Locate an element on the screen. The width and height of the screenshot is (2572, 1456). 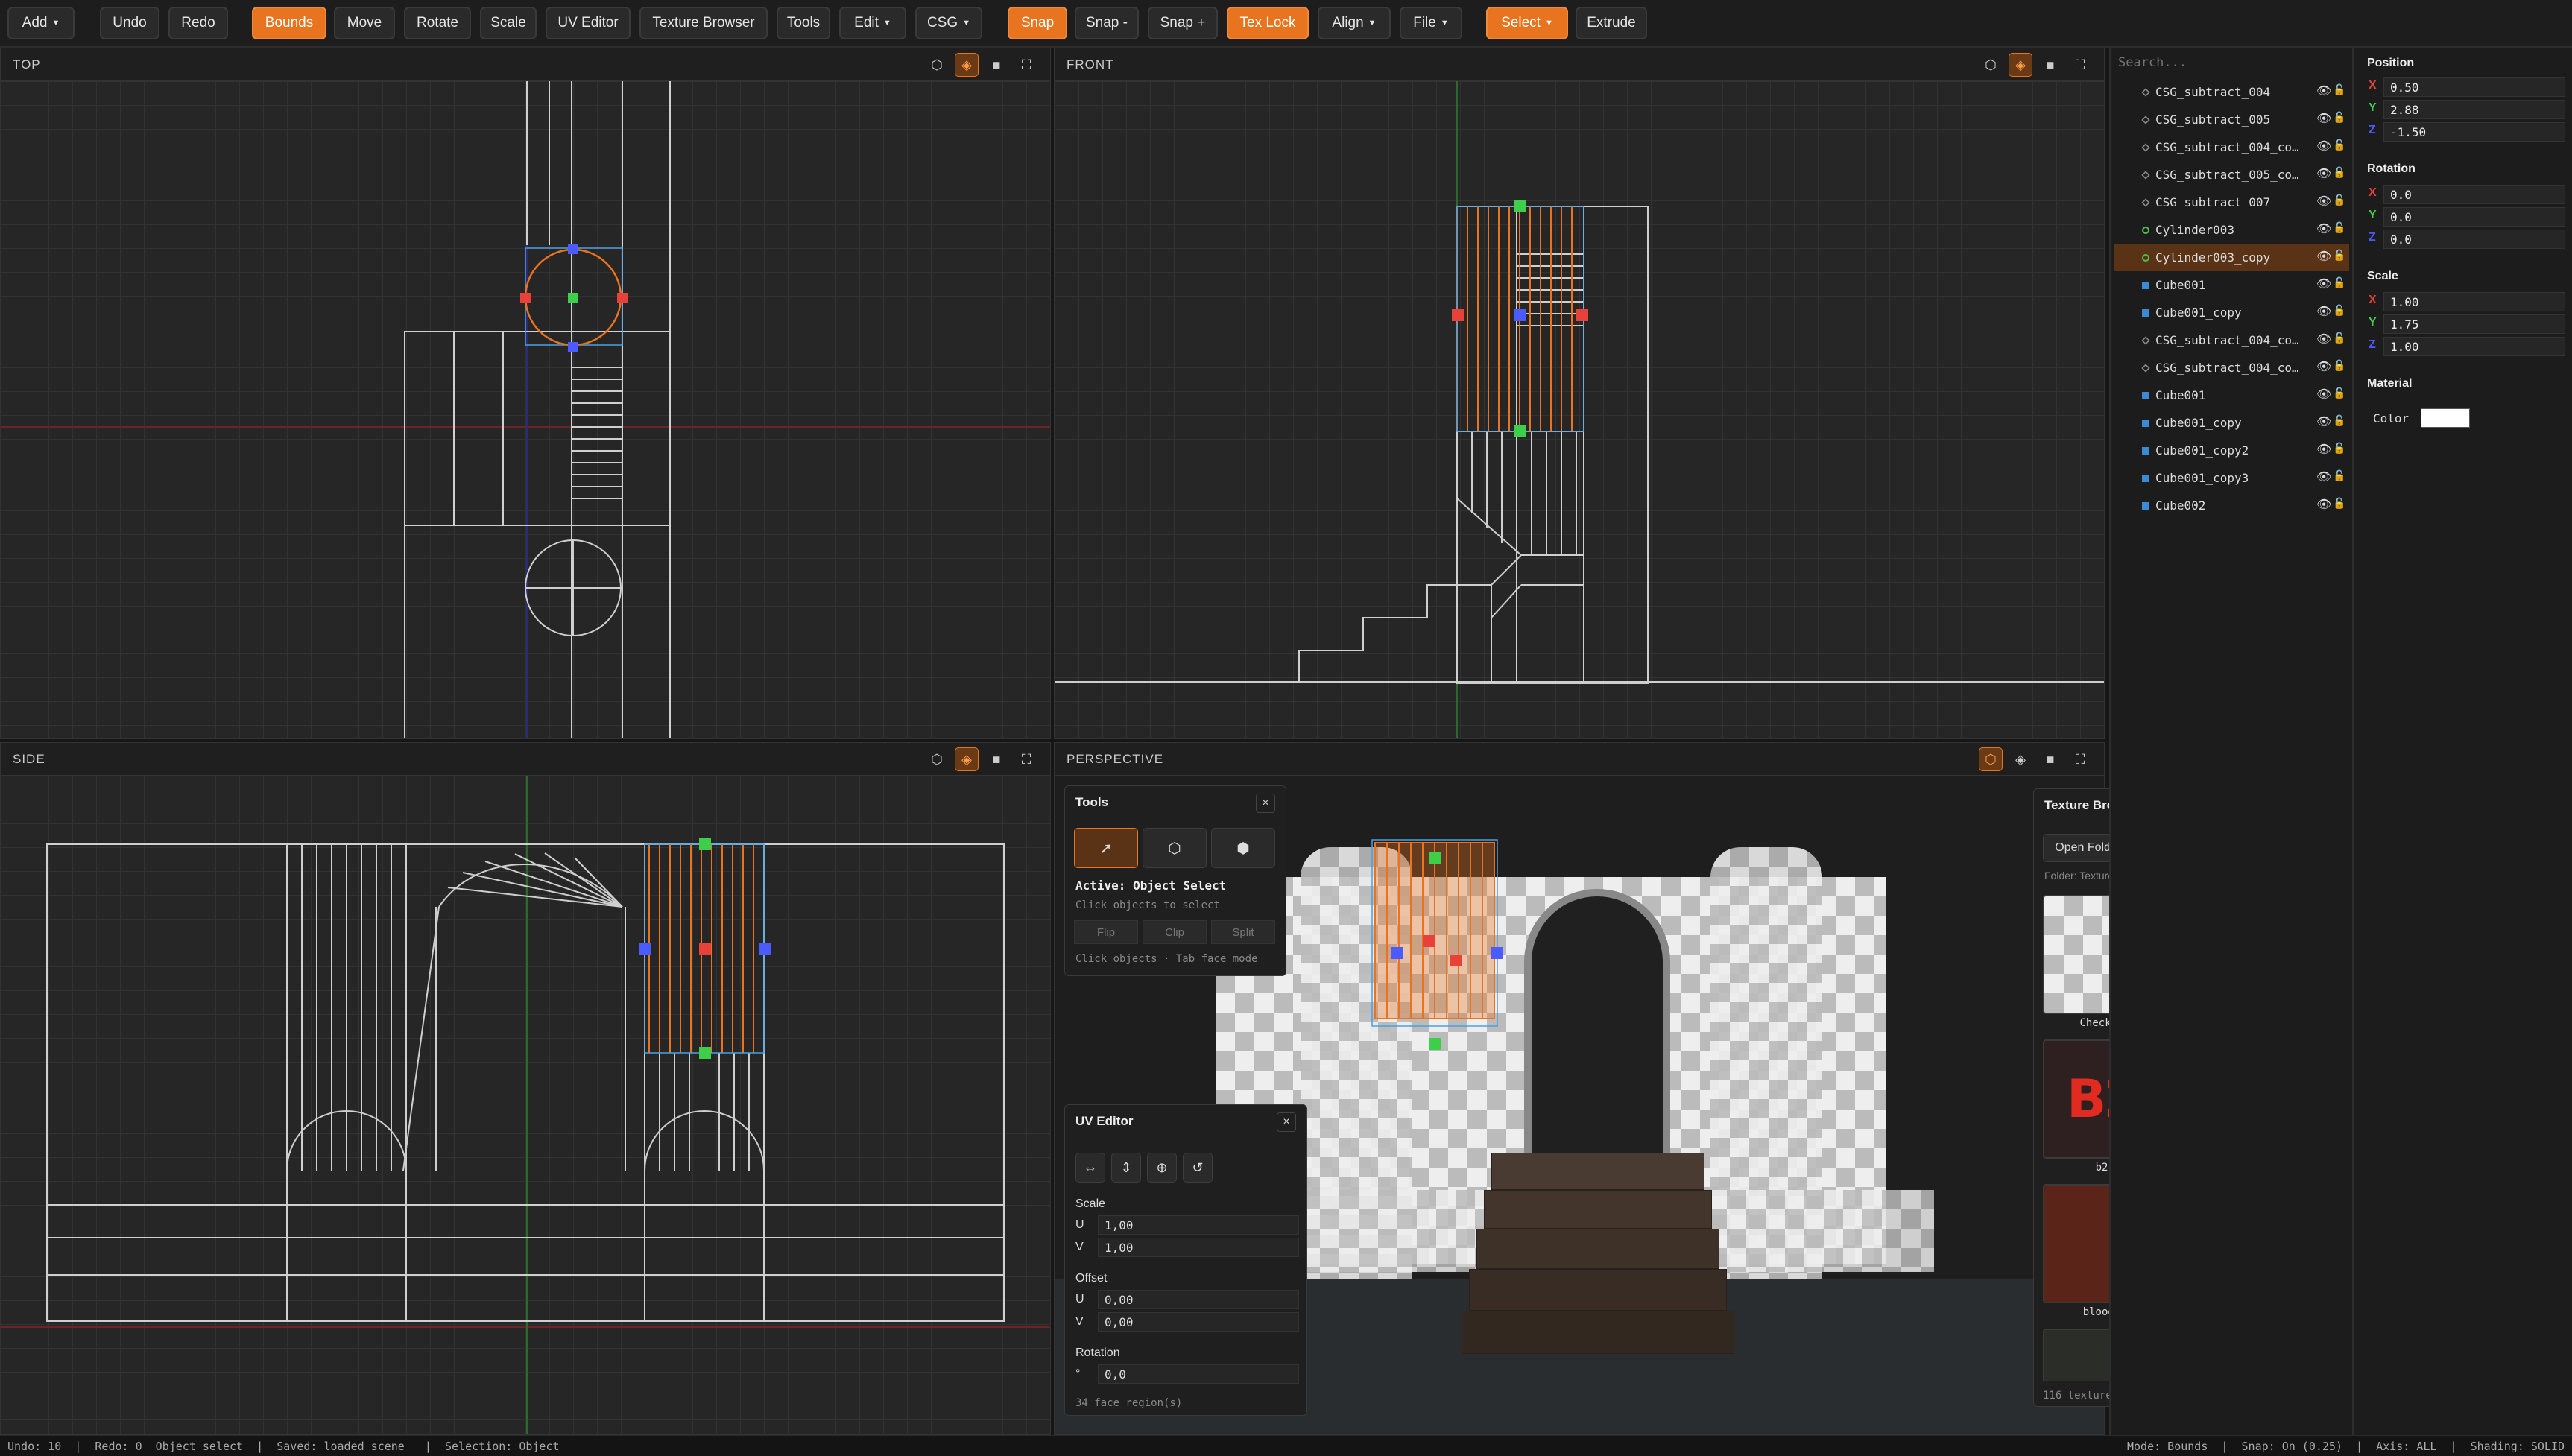
vertex-tool-button: ⬢ is located at coordinates (1243, 848).